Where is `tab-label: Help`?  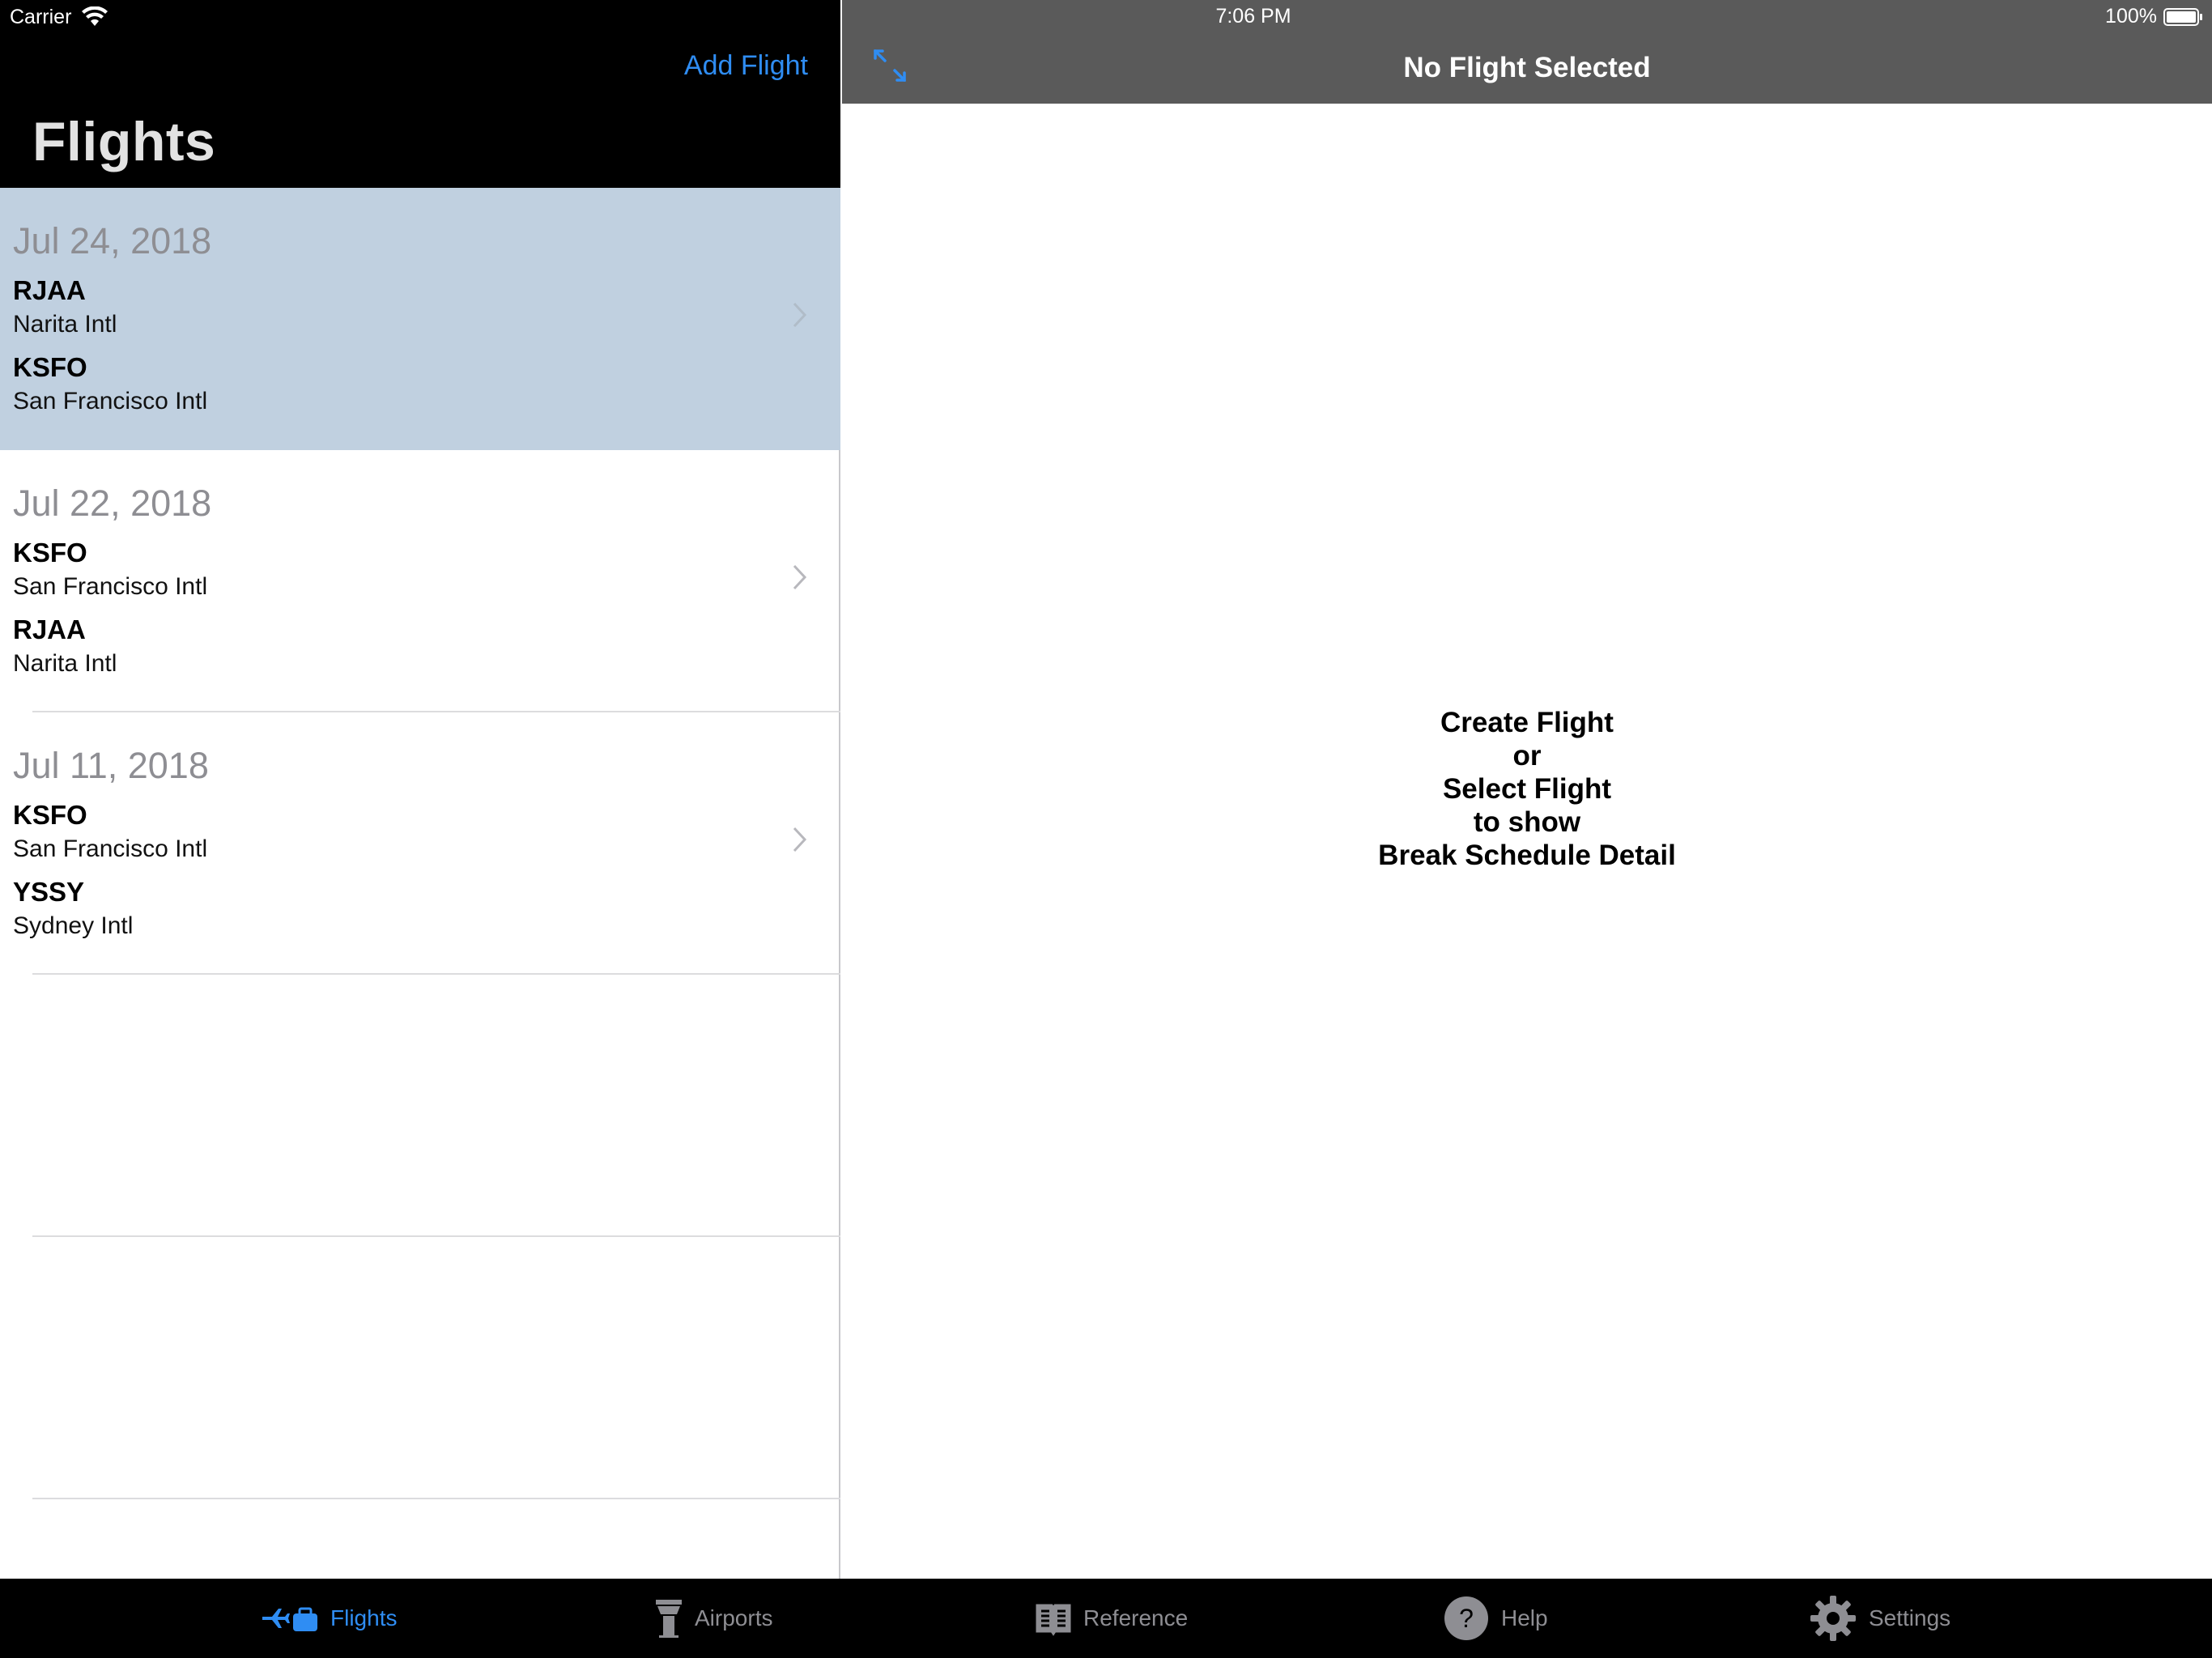
tab-label: Help is located at coordinates (1524, 1617).